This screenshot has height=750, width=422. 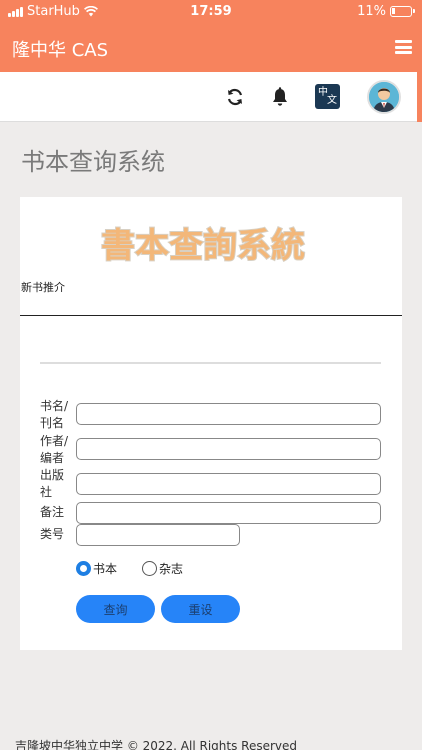 What do you see at coordinates (235, 97) in the screenshot?
I see `refresh-icon` at bounding box center [235, 97].